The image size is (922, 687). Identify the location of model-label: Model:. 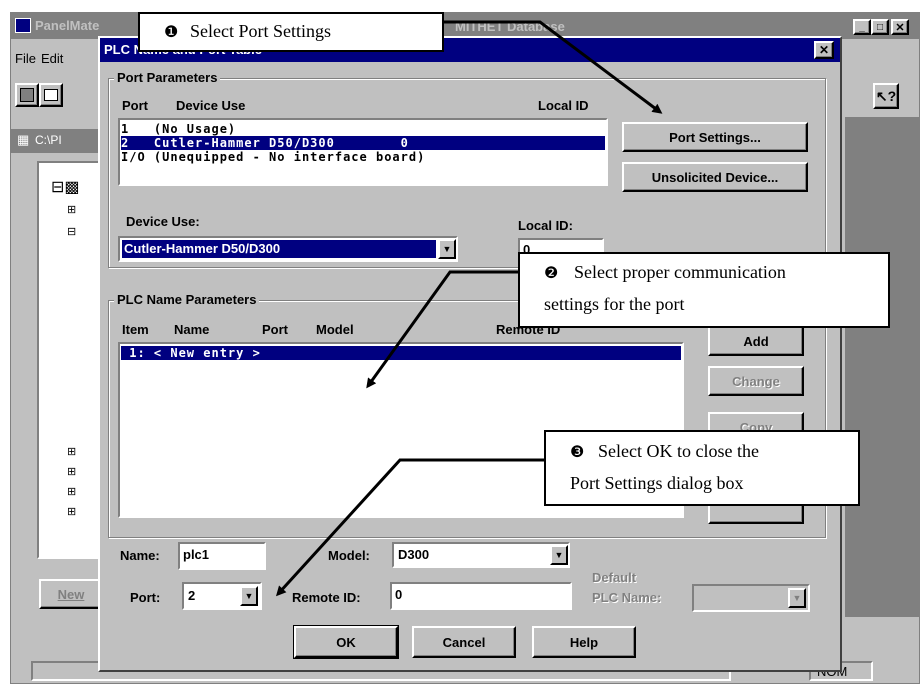
(349, 555).